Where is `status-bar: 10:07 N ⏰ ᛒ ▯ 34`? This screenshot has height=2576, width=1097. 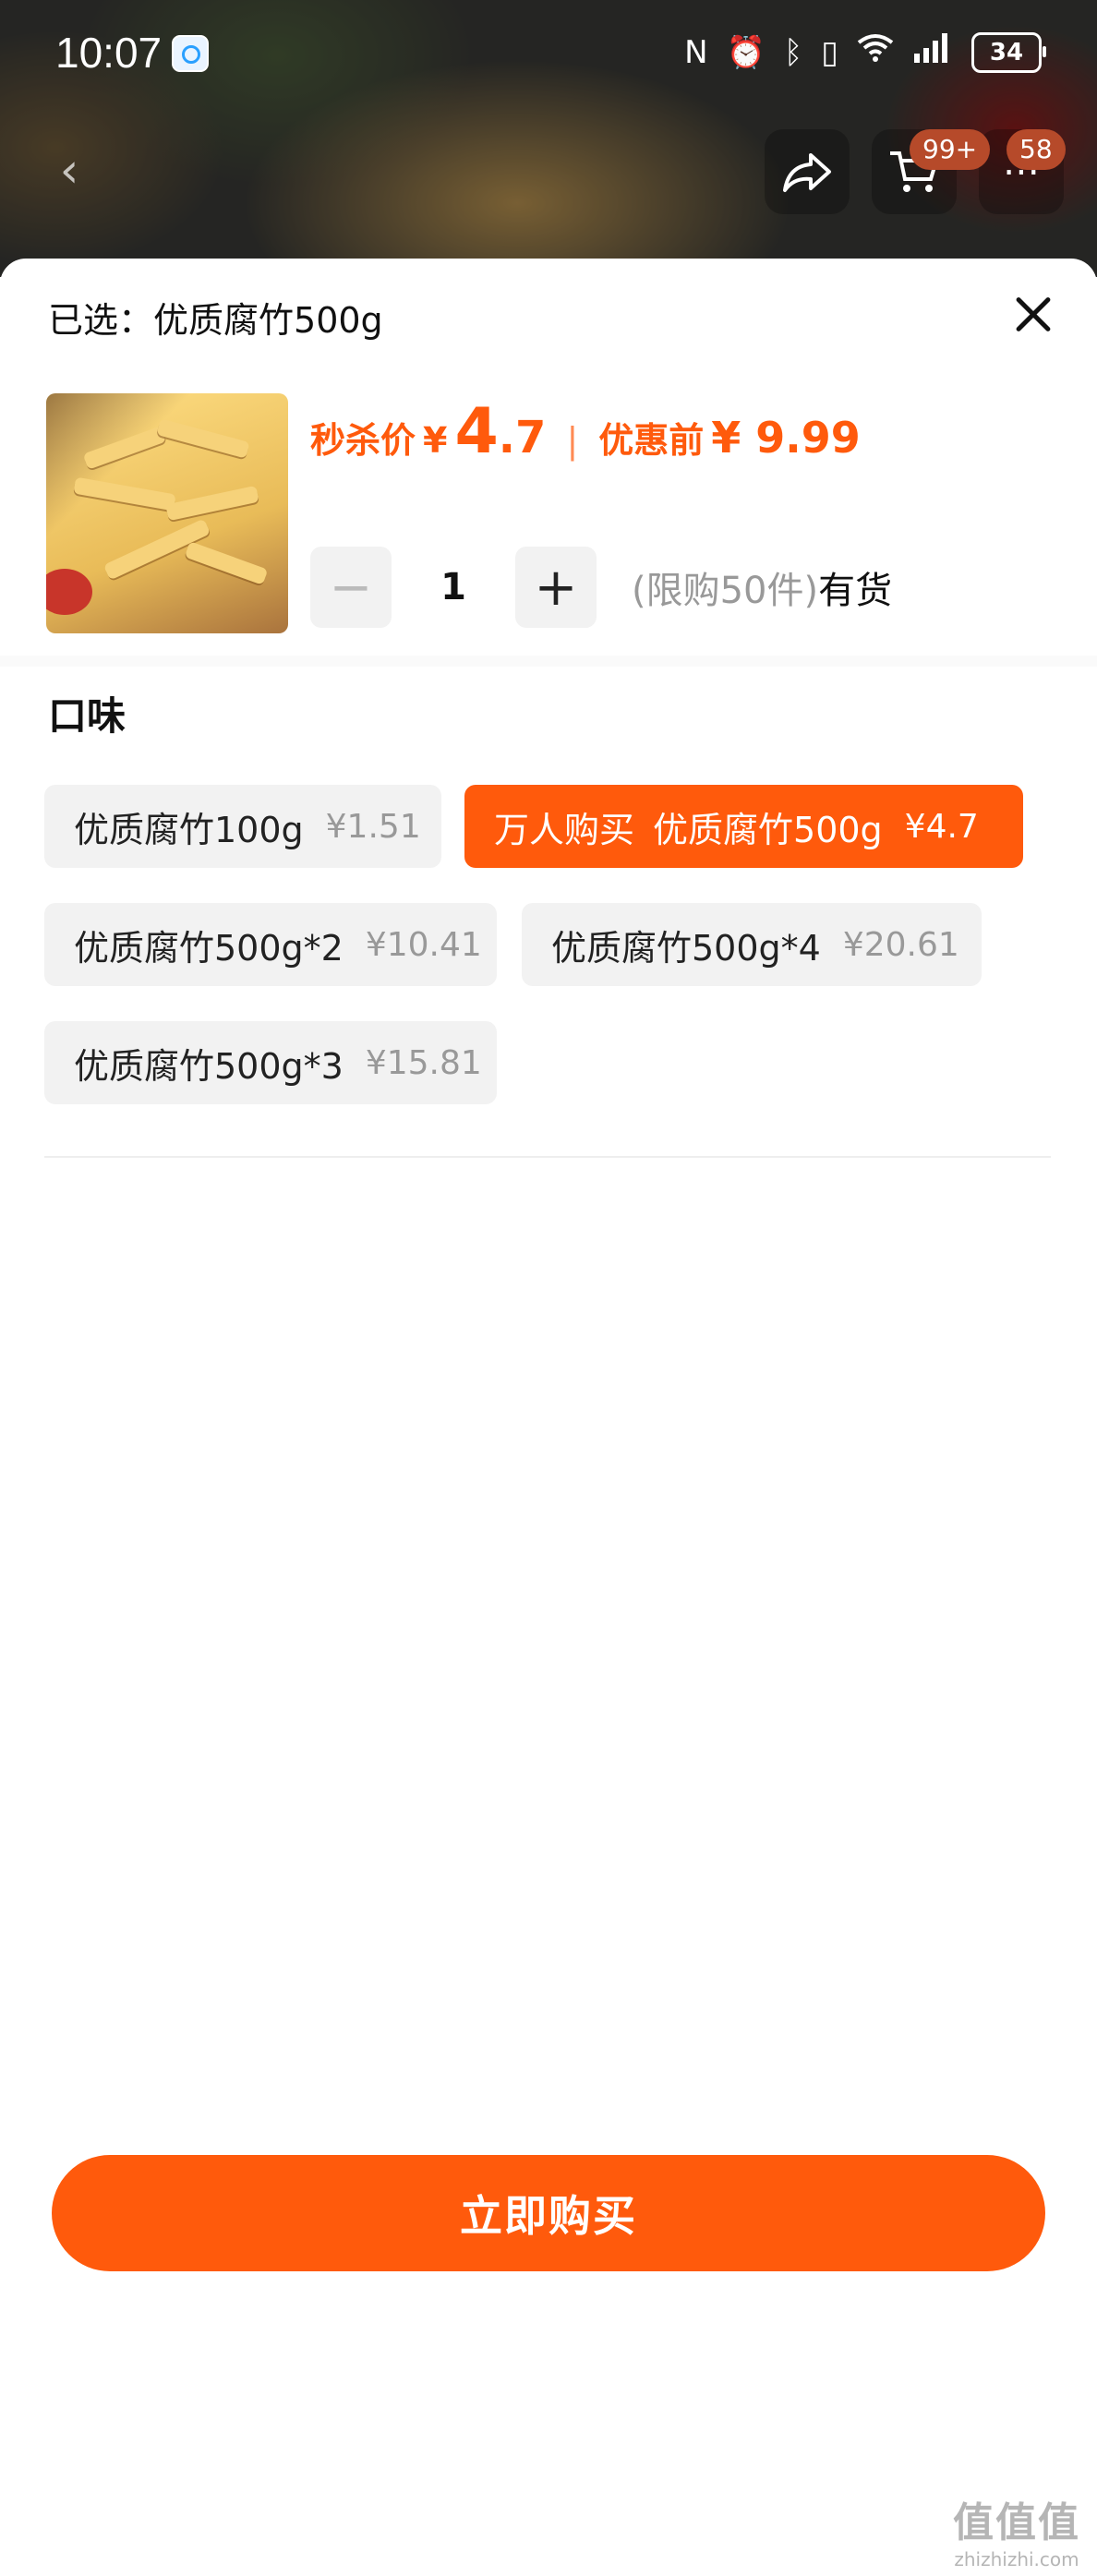
status-bar: 10:07 N ⏰ ᛒ ▯ 34 is located at coordinates (548, 51).